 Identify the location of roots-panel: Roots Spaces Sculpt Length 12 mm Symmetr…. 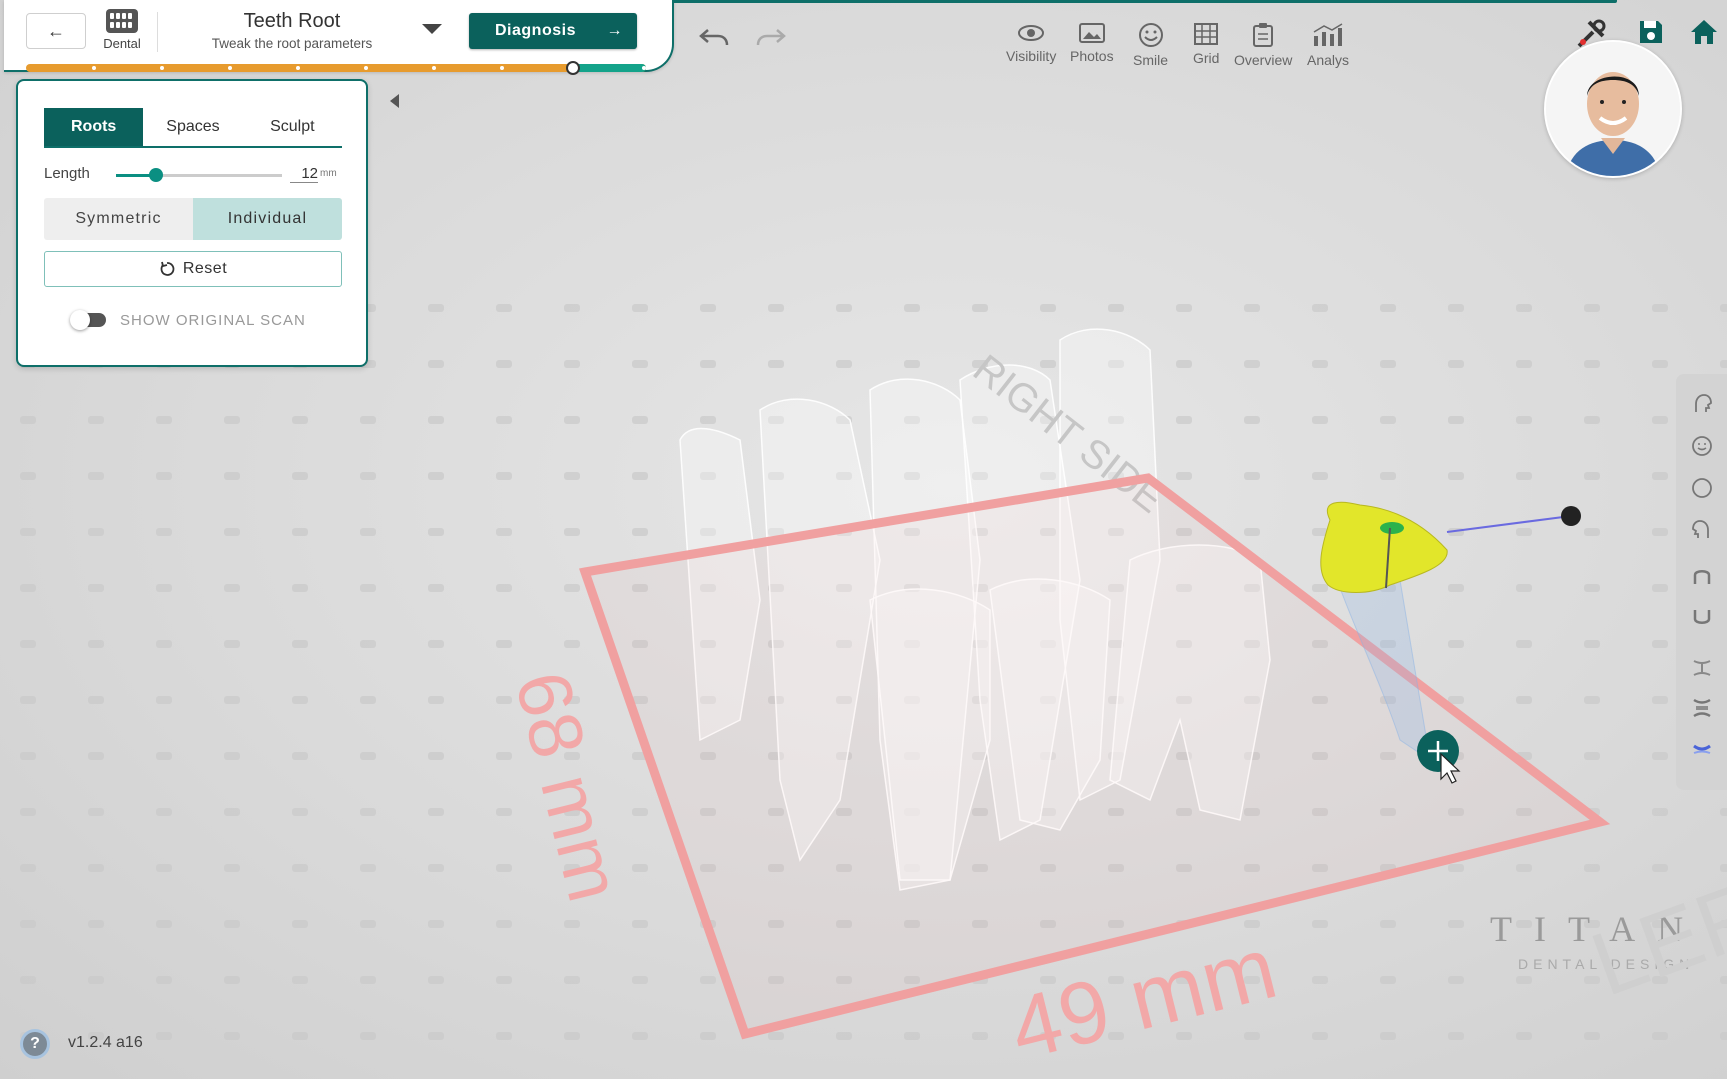
(192, 223).